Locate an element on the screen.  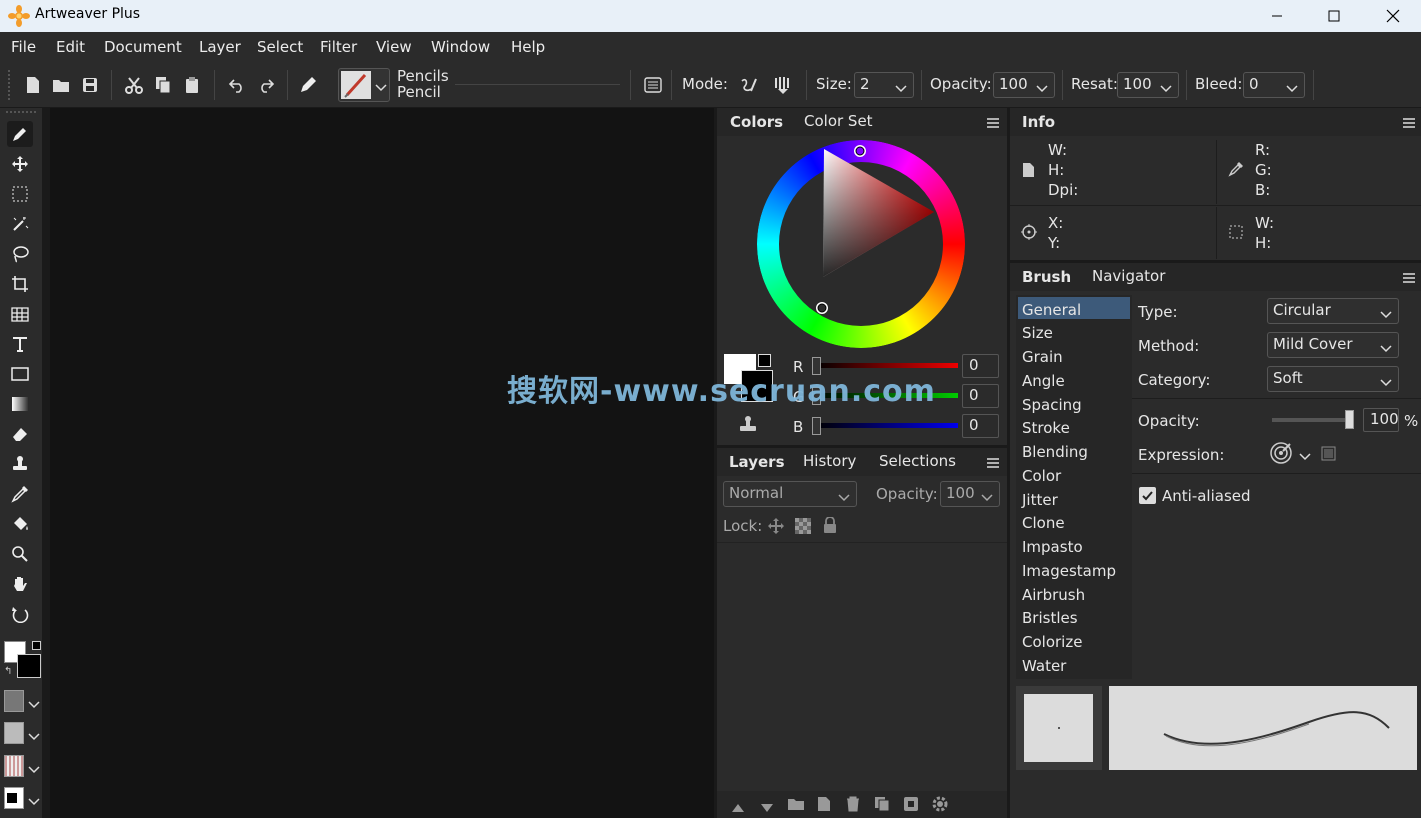
r-value-input: 0 is located at coordinates (980, 366).